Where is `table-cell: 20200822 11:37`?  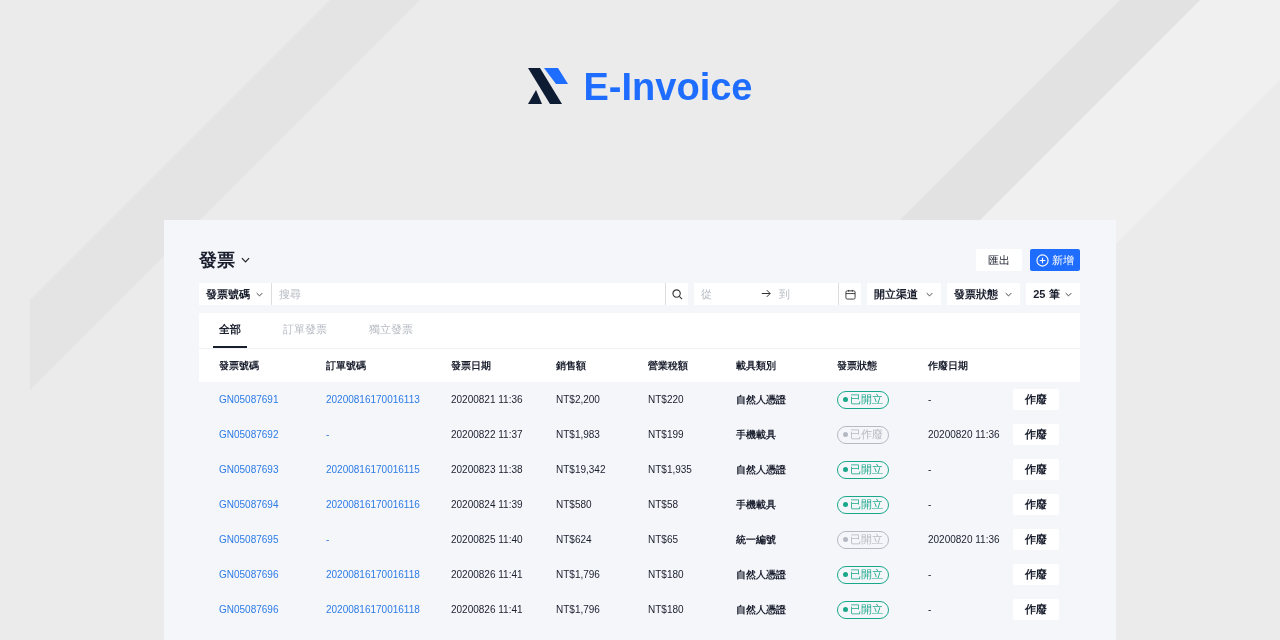 table-cell: 20200822 11:37 is located at coordinates (487, 434).